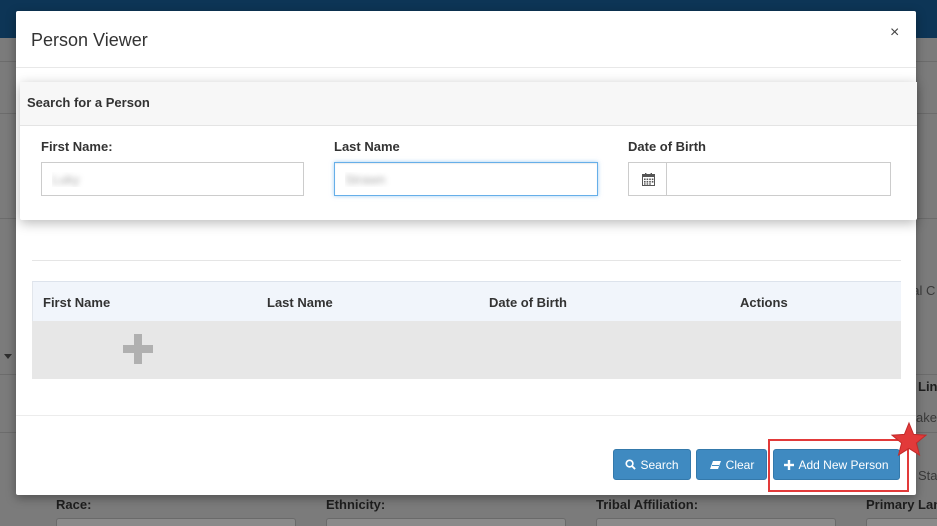  Describe the element at coordinates (88, 102) in the screenshot. I see `search-panel-title: Search for a Person` at that location.